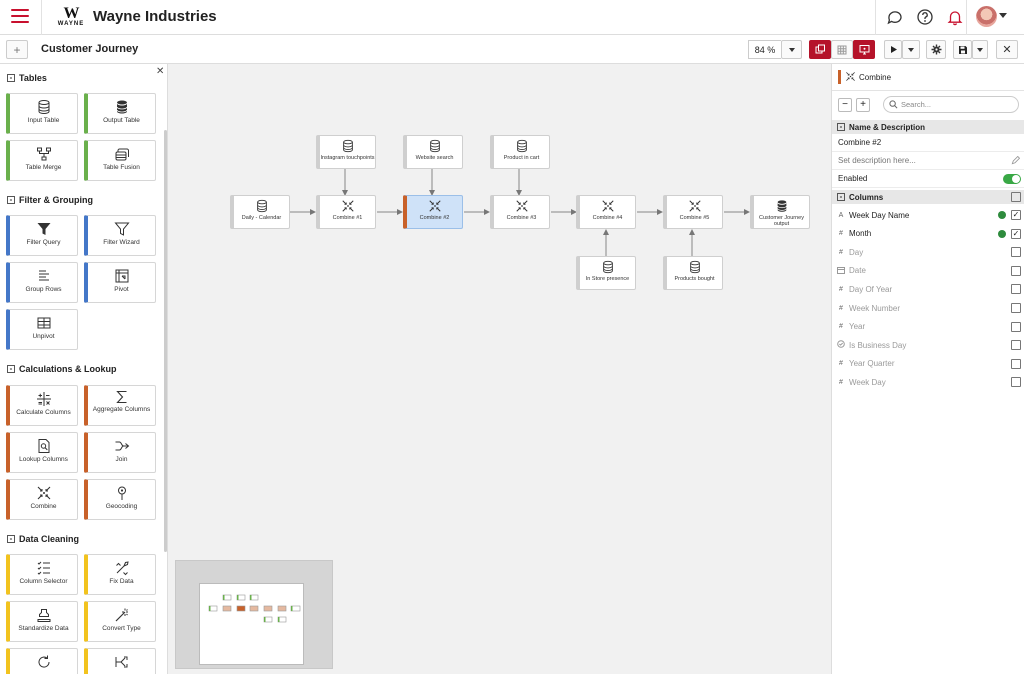 The width and height of the screenshot is (1024, 674). I want to click on tool-refresh-data, so click(42, 661).